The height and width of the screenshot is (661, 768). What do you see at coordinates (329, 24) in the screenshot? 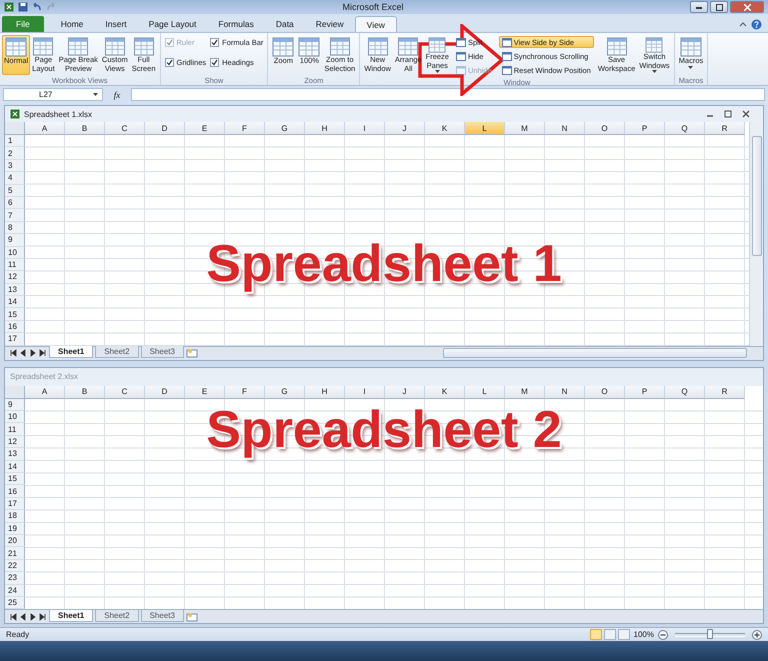
I see `ribbon-tab: Review` at bounding box center [329, 24].